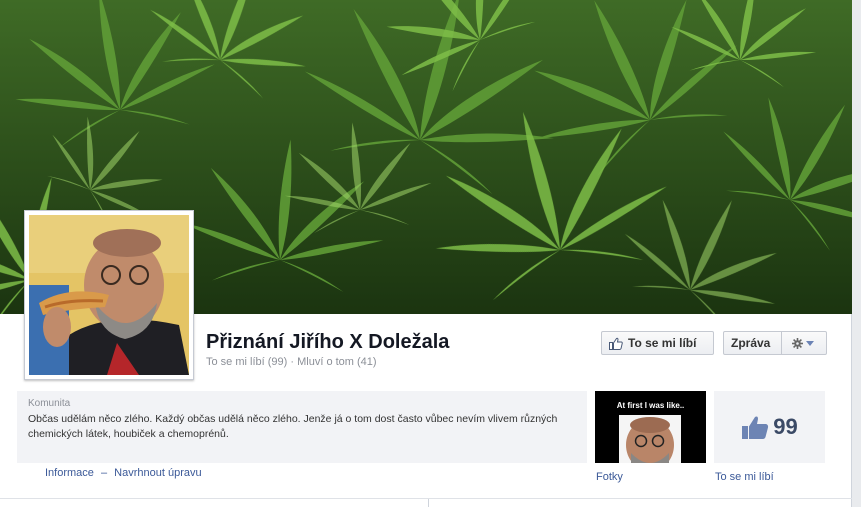 This screenshot has height=507, width=861. Describe the element at coordinates (426, 498) in the screenshot. I see `divider` at that location.